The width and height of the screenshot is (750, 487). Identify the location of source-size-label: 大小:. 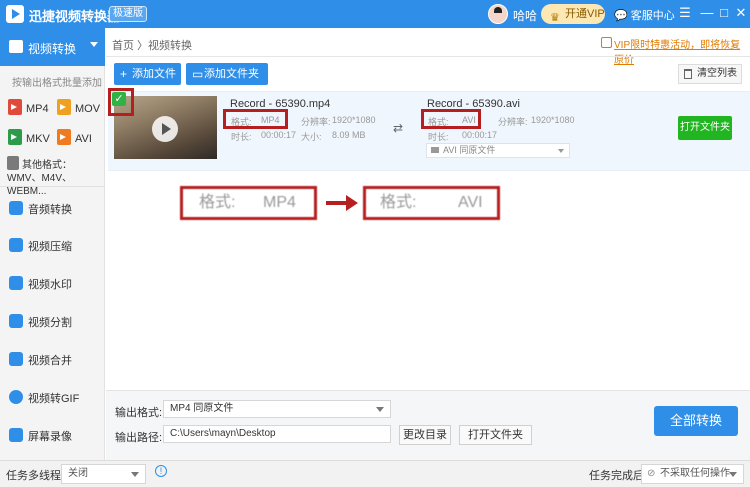
(311, 137).